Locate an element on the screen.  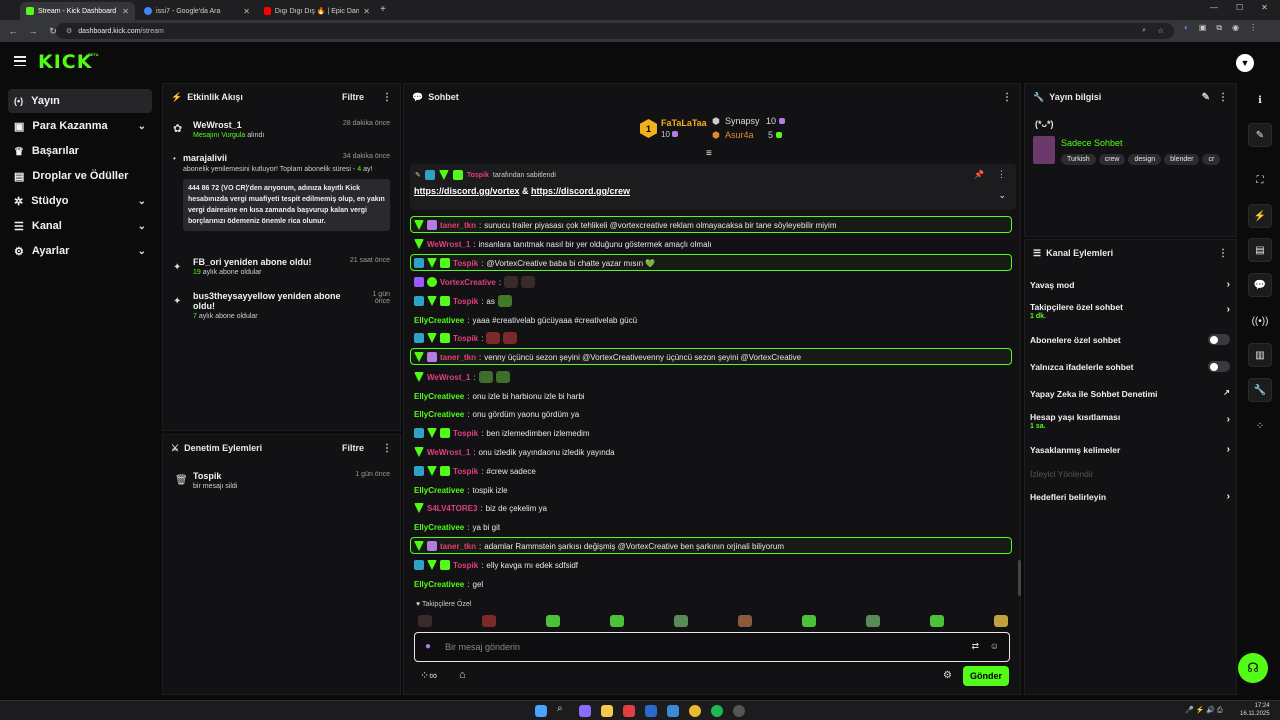
chat-message: EllyCreativee: ya bi git is located at coordinates (457, 527).